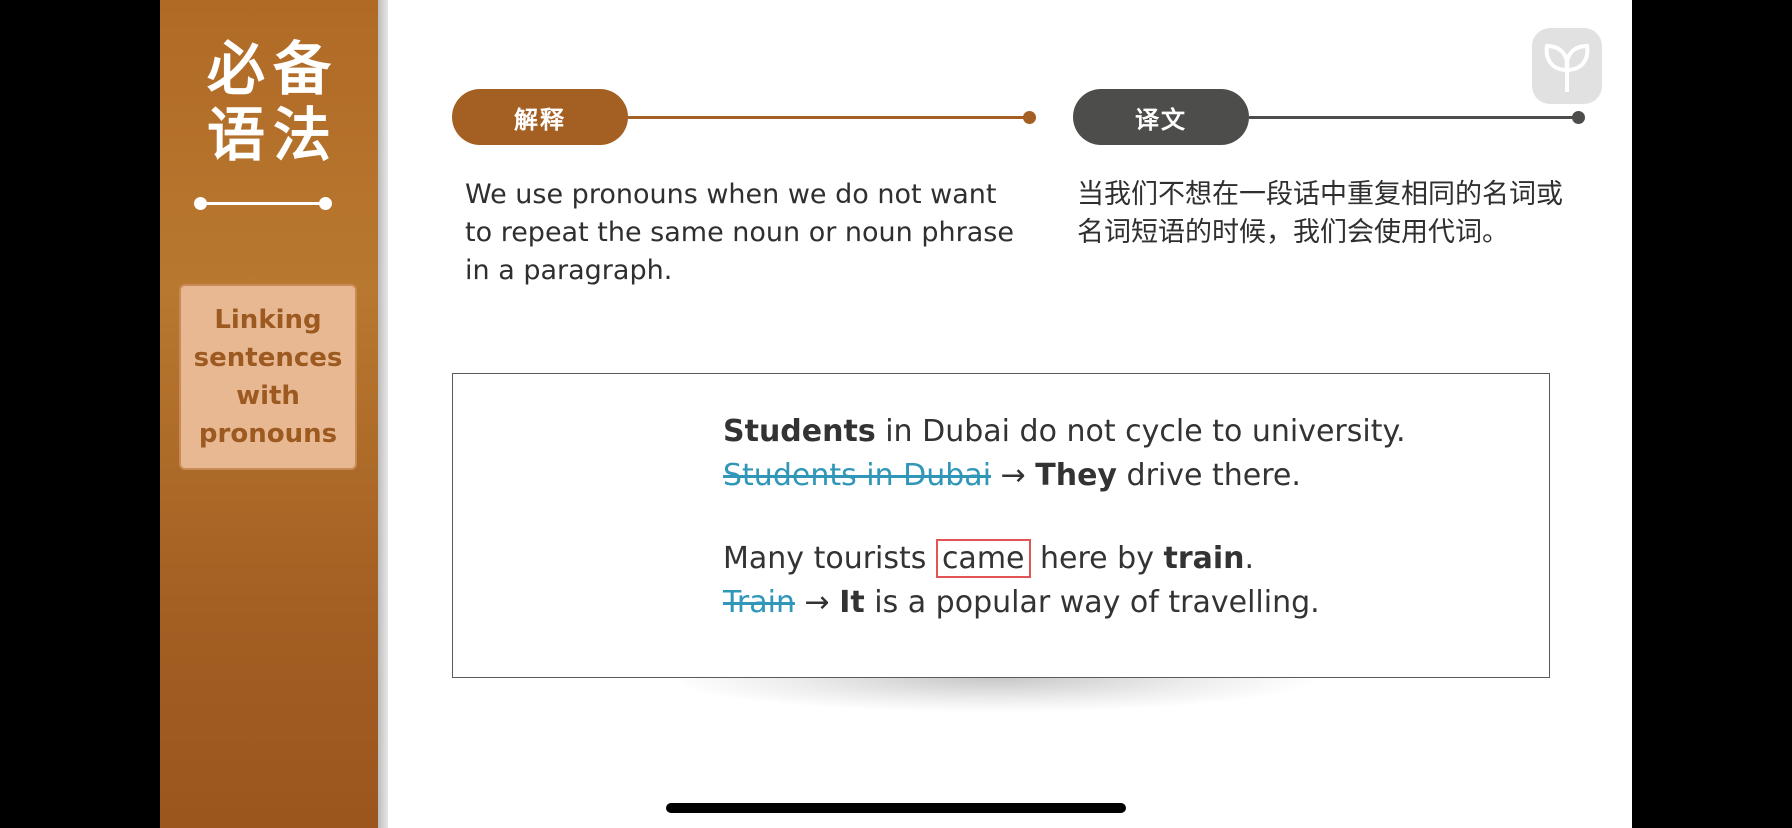 This screenshot has height=828, width=1792. I want to click on example2-struck-word: Train, so click(759, 602).